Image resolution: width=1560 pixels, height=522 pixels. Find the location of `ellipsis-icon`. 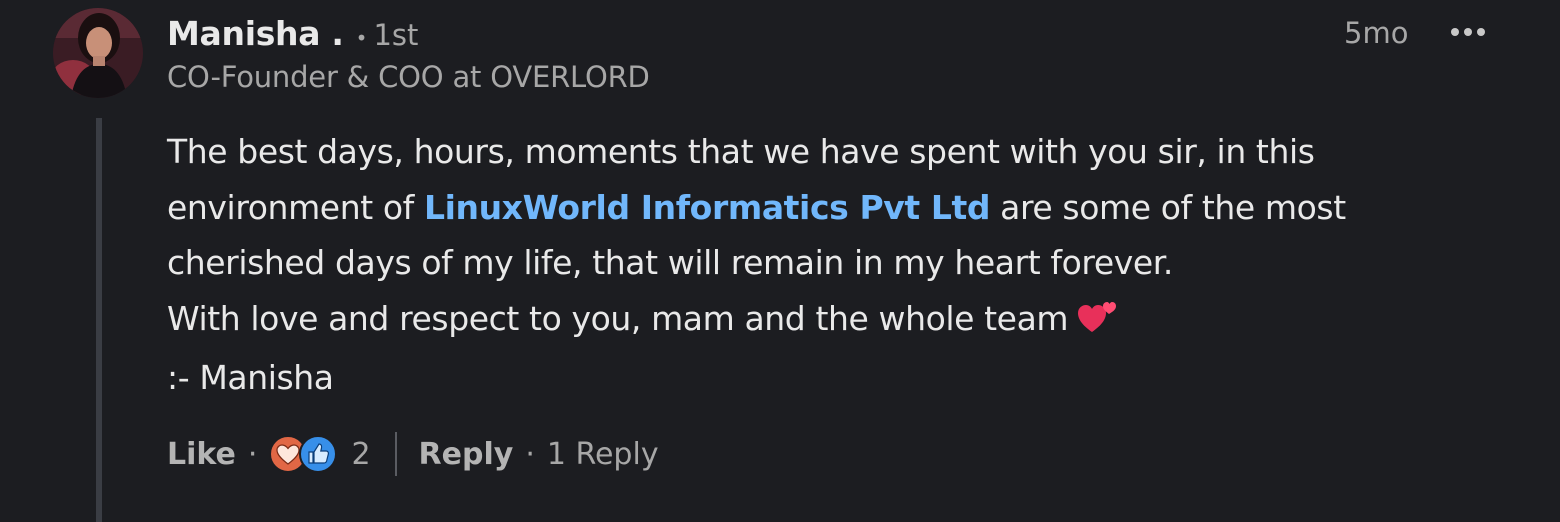

ellipsis-icon is located at coordinates (1468, 32).